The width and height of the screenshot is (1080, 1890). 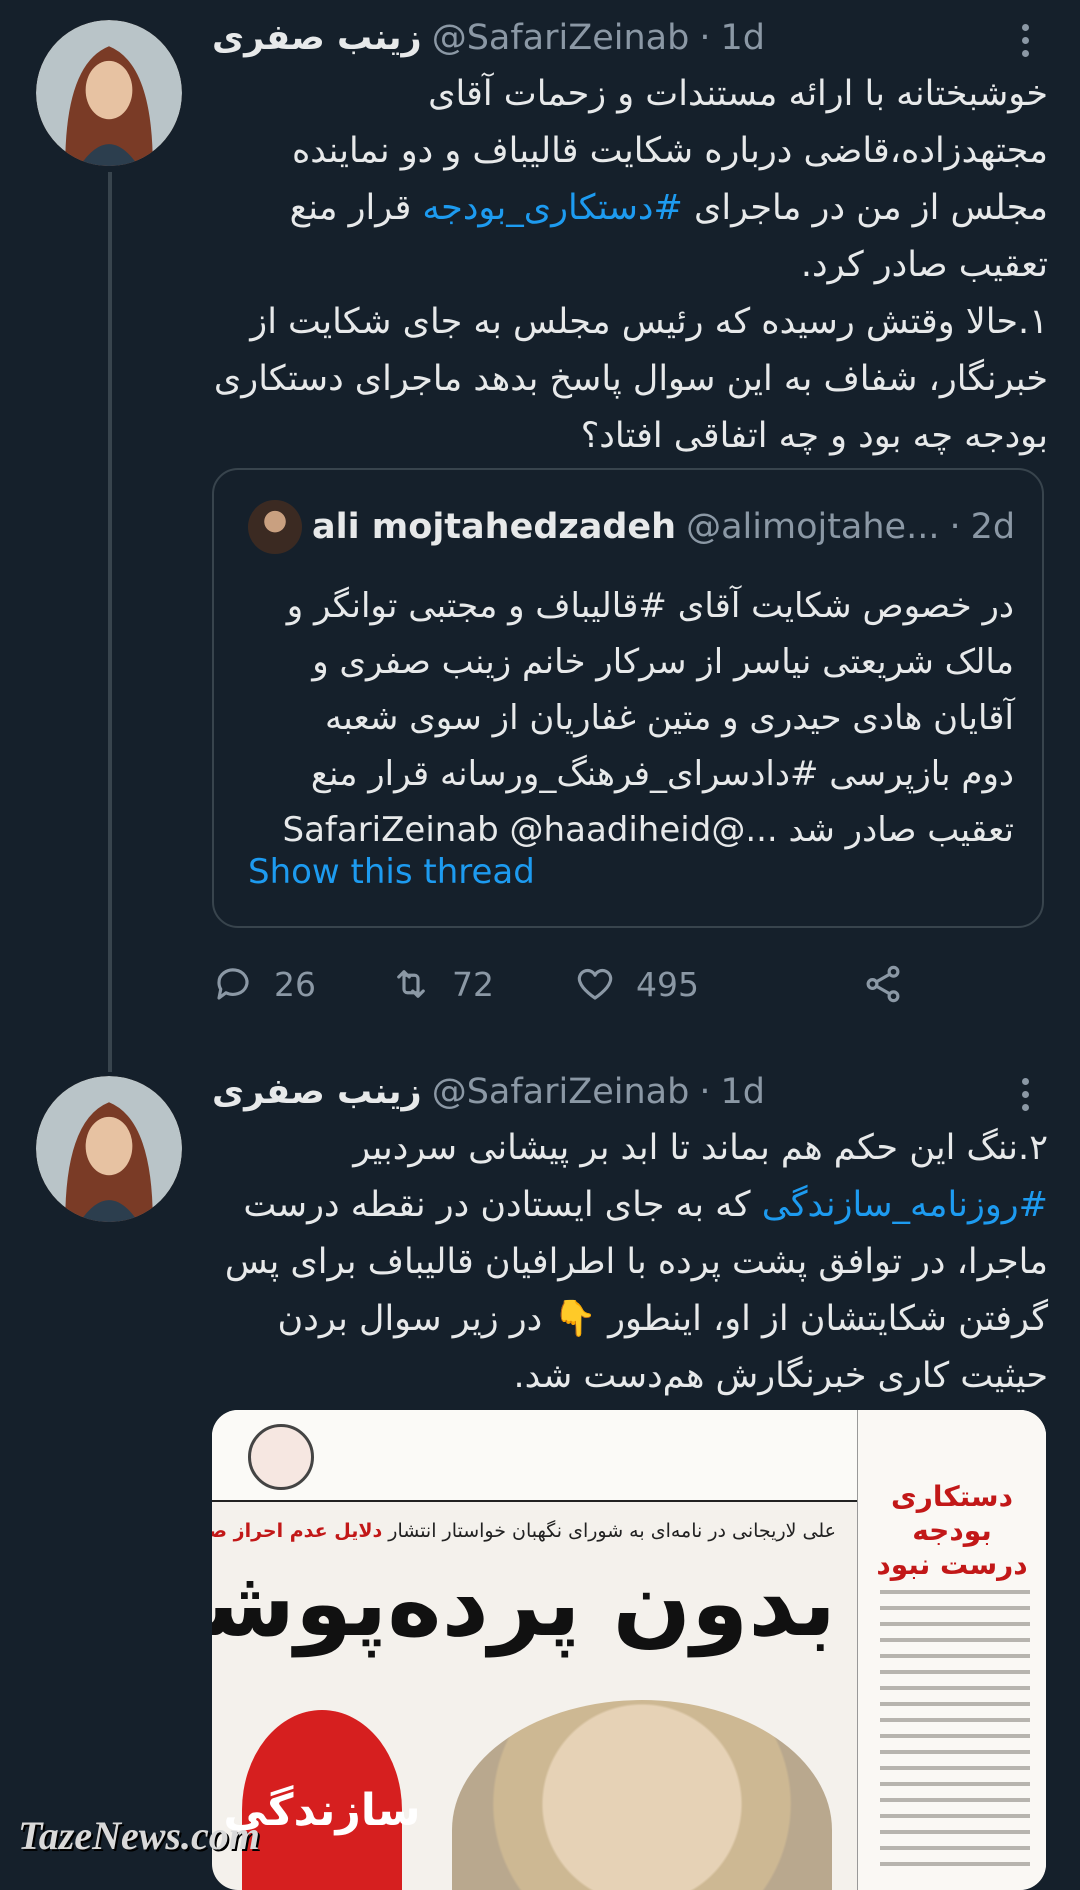 I want to click on like-button: 495, so click(x=636, y=984).